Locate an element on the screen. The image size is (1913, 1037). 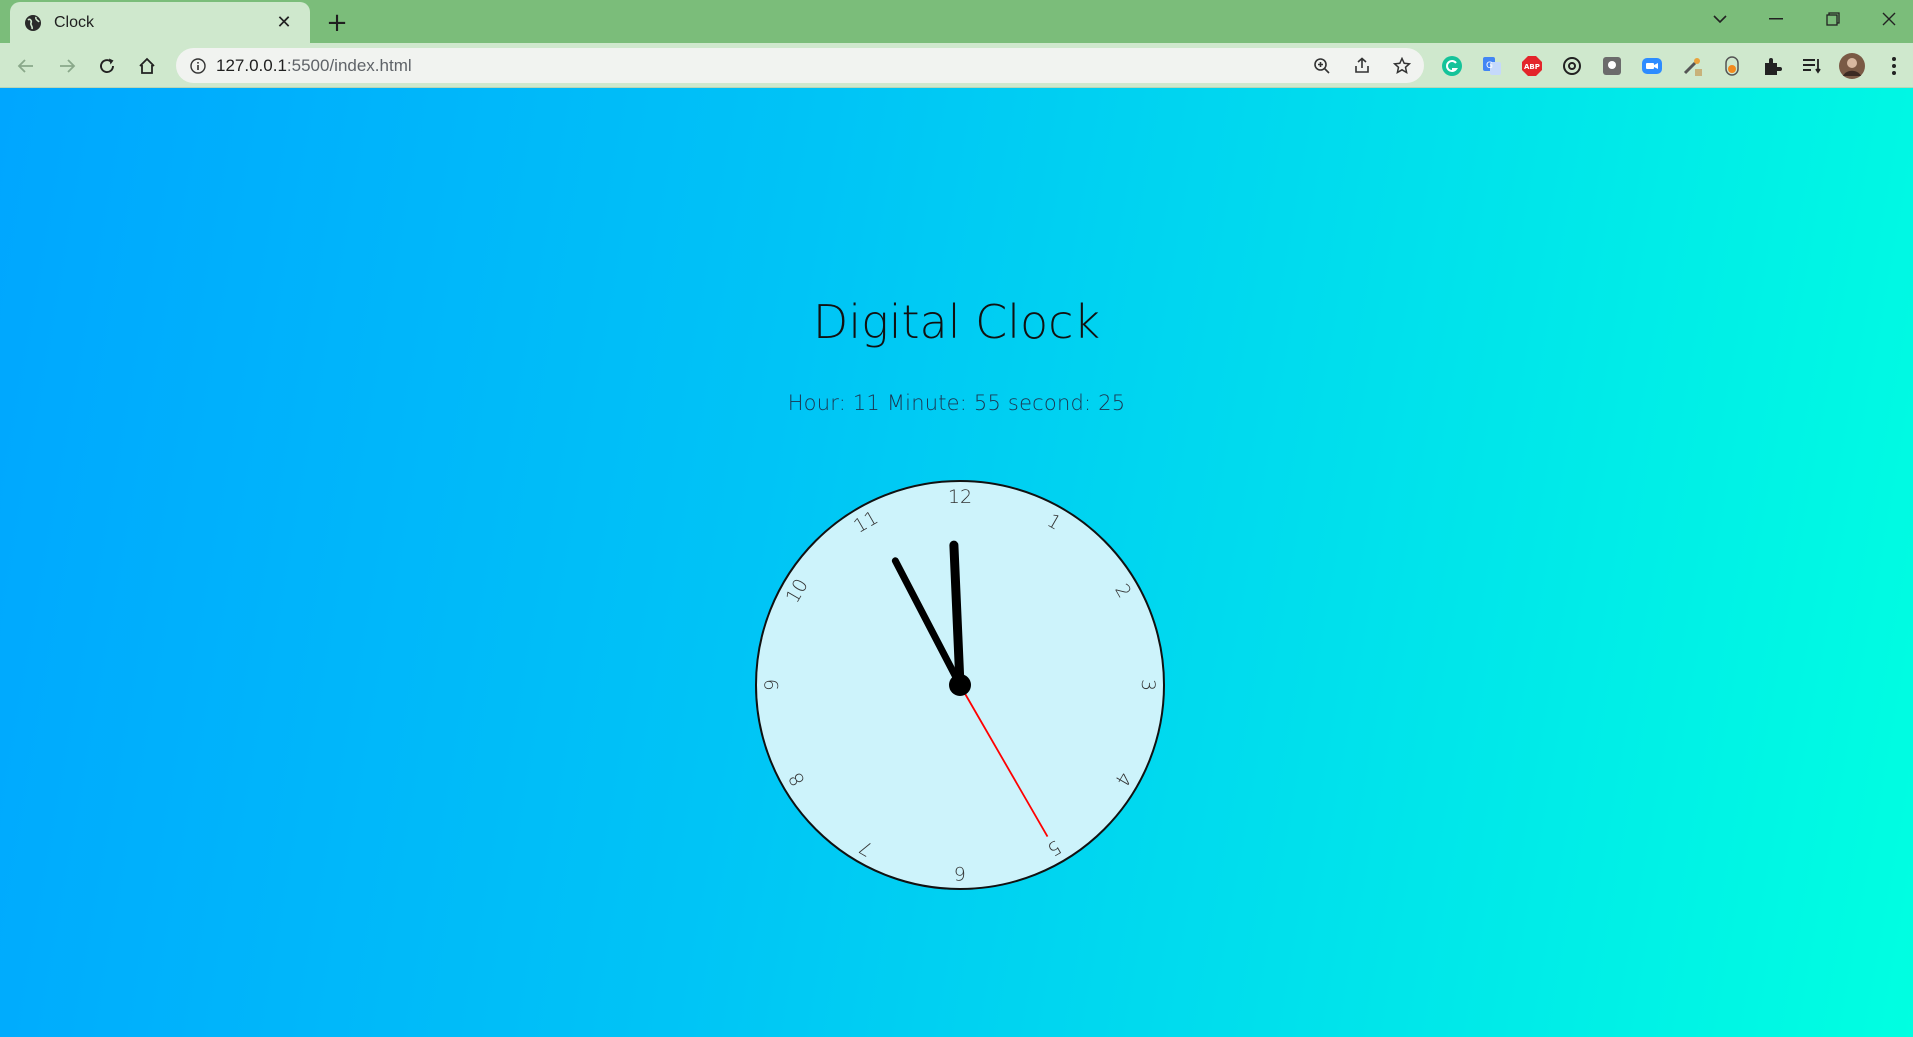
home-icon is located at coordinates (147, 66).